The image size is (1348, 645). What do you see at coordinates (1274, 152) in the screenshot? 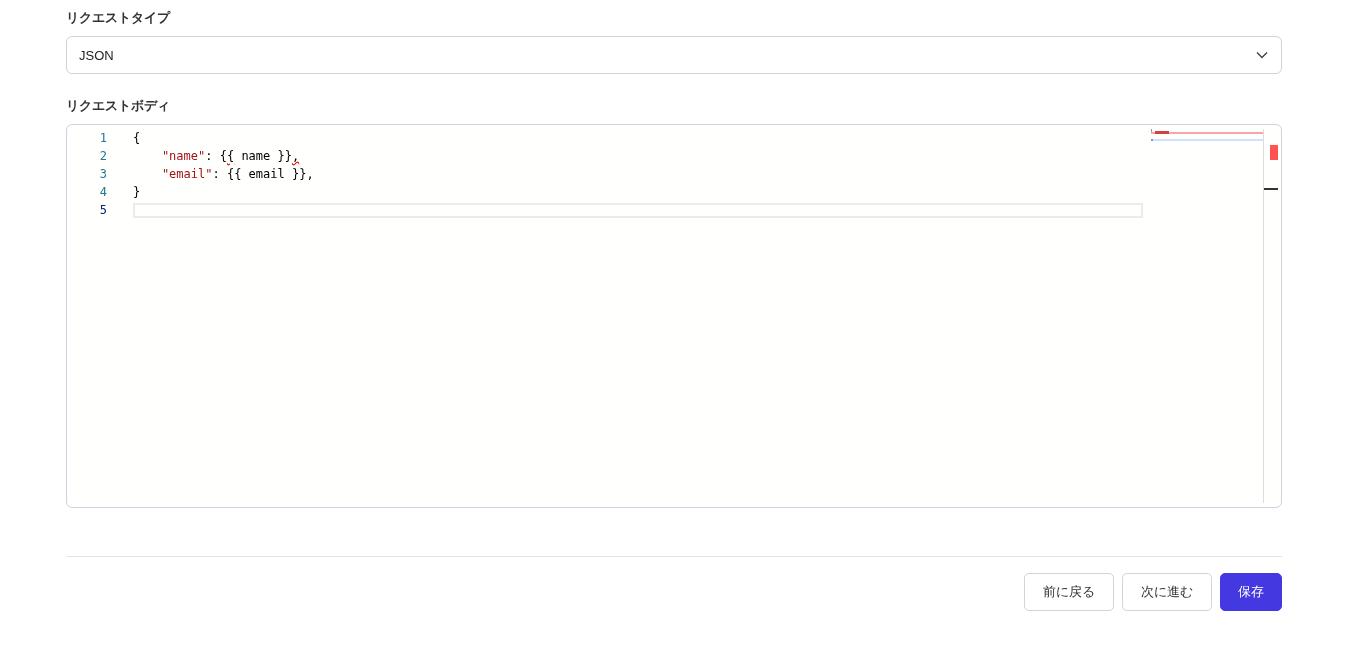
I see `error-marker-icon` at bounding box center [1274, 152].